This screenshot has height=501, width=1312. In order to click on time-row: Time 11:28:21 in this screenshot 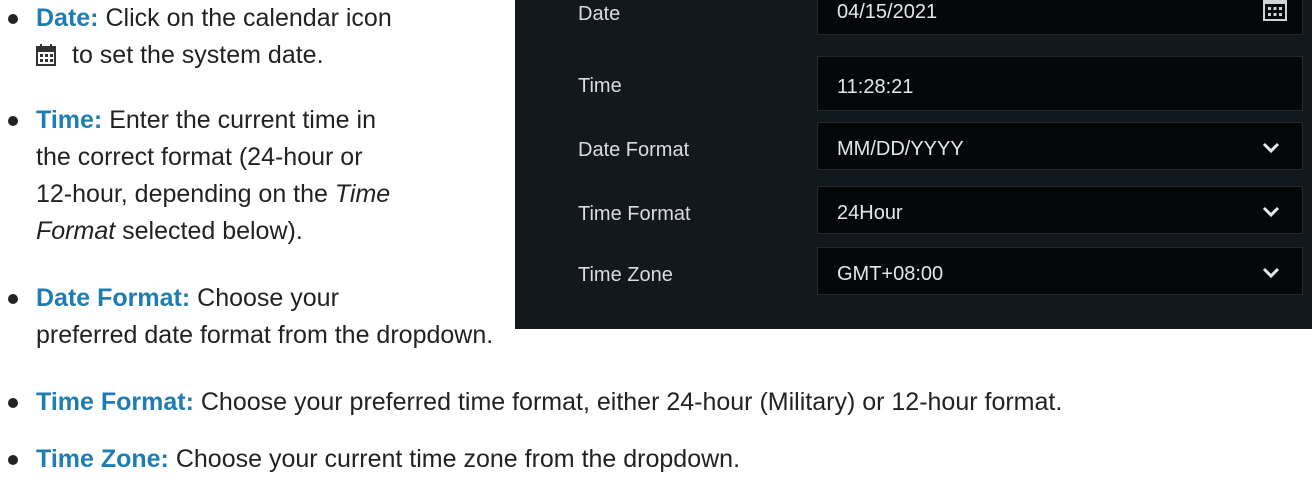, I will do `click(913, 81)`.